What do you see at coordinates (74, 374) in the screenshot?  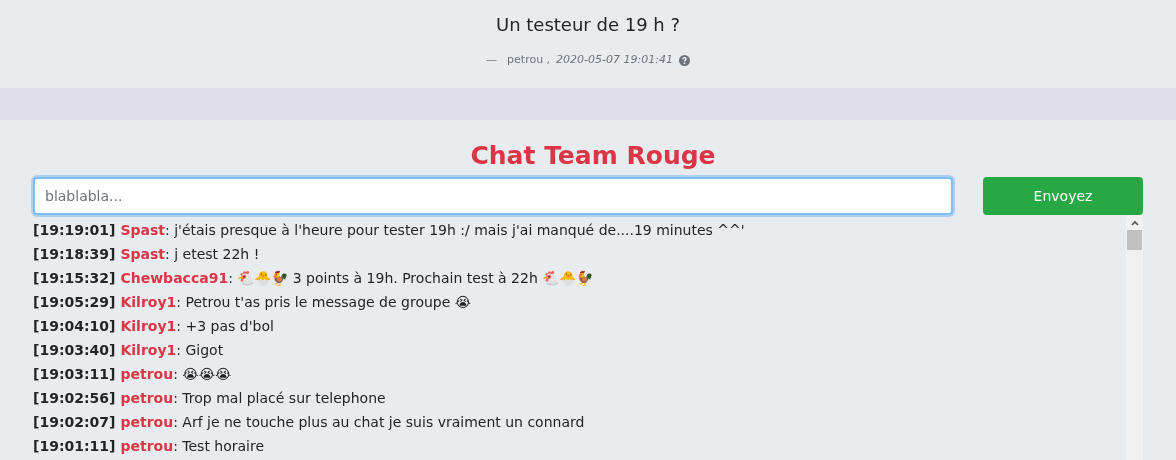 I see `message-time: [19:03:11]` at bounding box center [74, 374].